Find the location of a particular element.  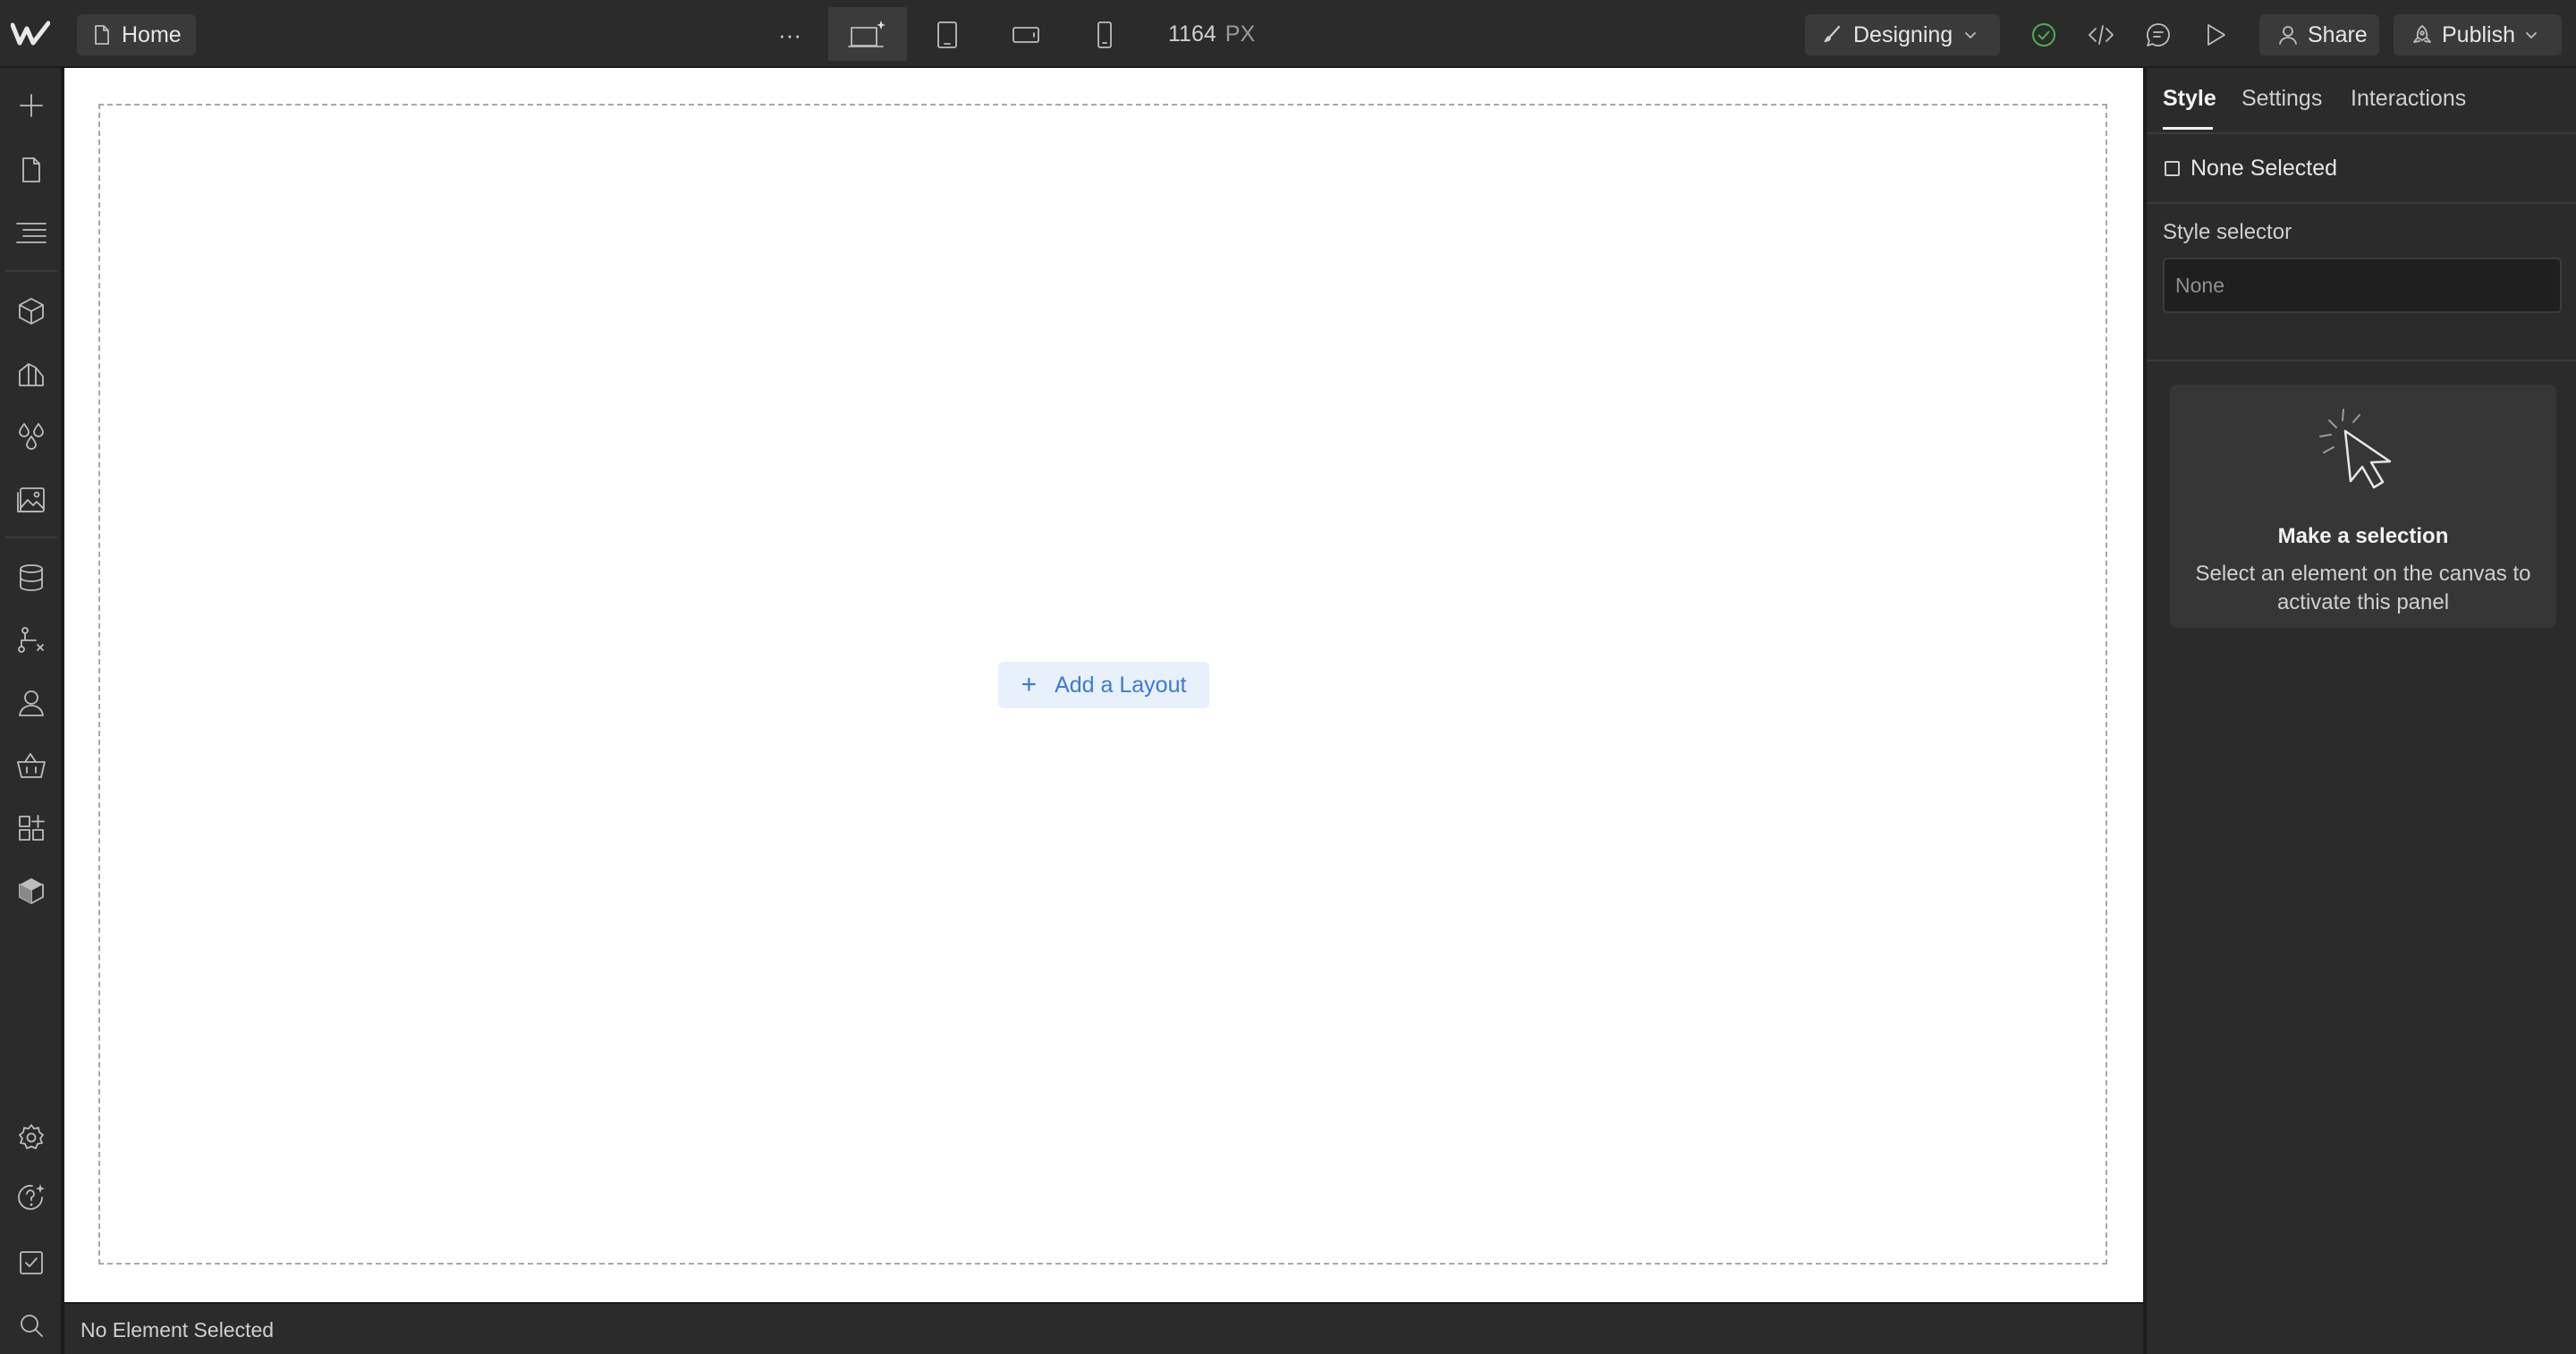

code-export-button is located at coordinates (2101, 34).